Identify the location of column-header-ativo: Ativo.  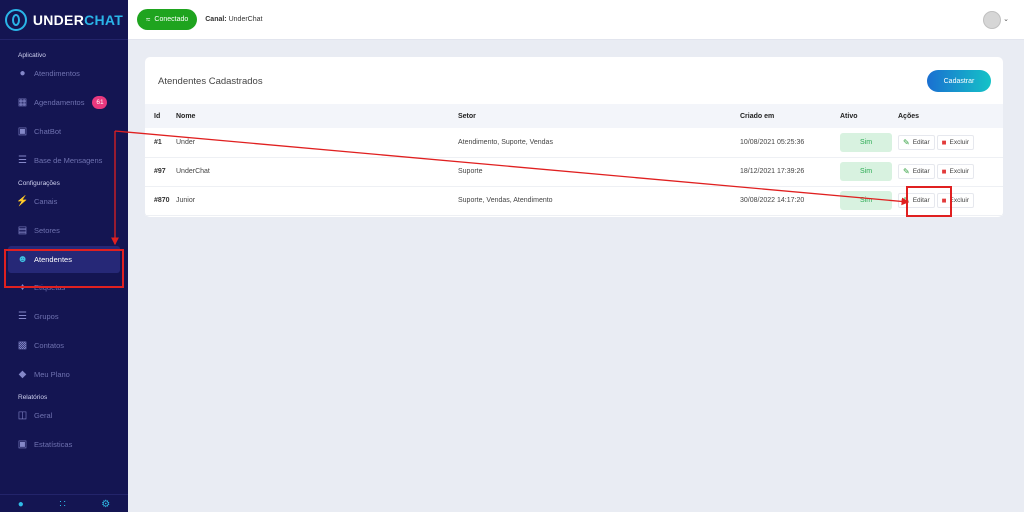
(849, 116).